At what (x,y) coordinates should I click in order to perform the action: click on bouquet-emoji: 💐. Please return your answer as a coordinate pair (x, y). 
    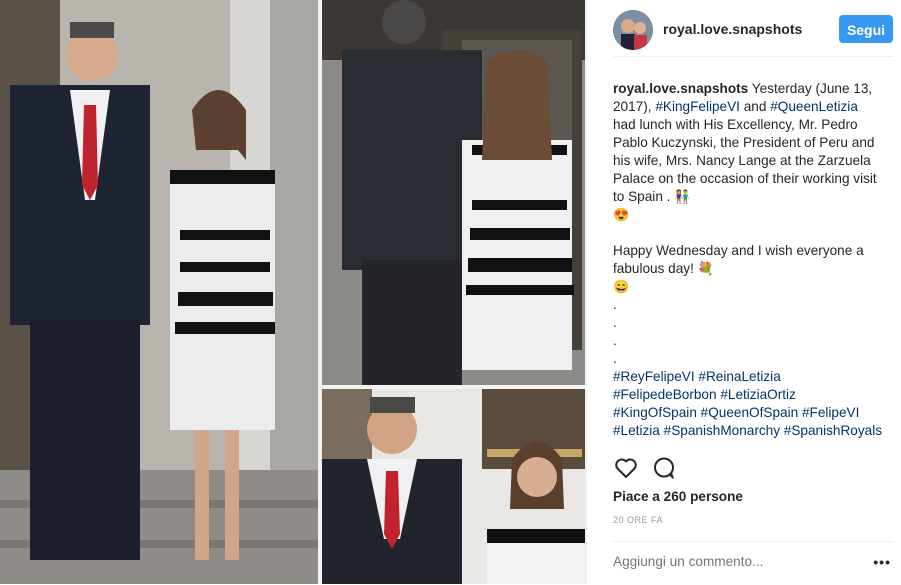
    Looking at the image, I should click on (705, 268).